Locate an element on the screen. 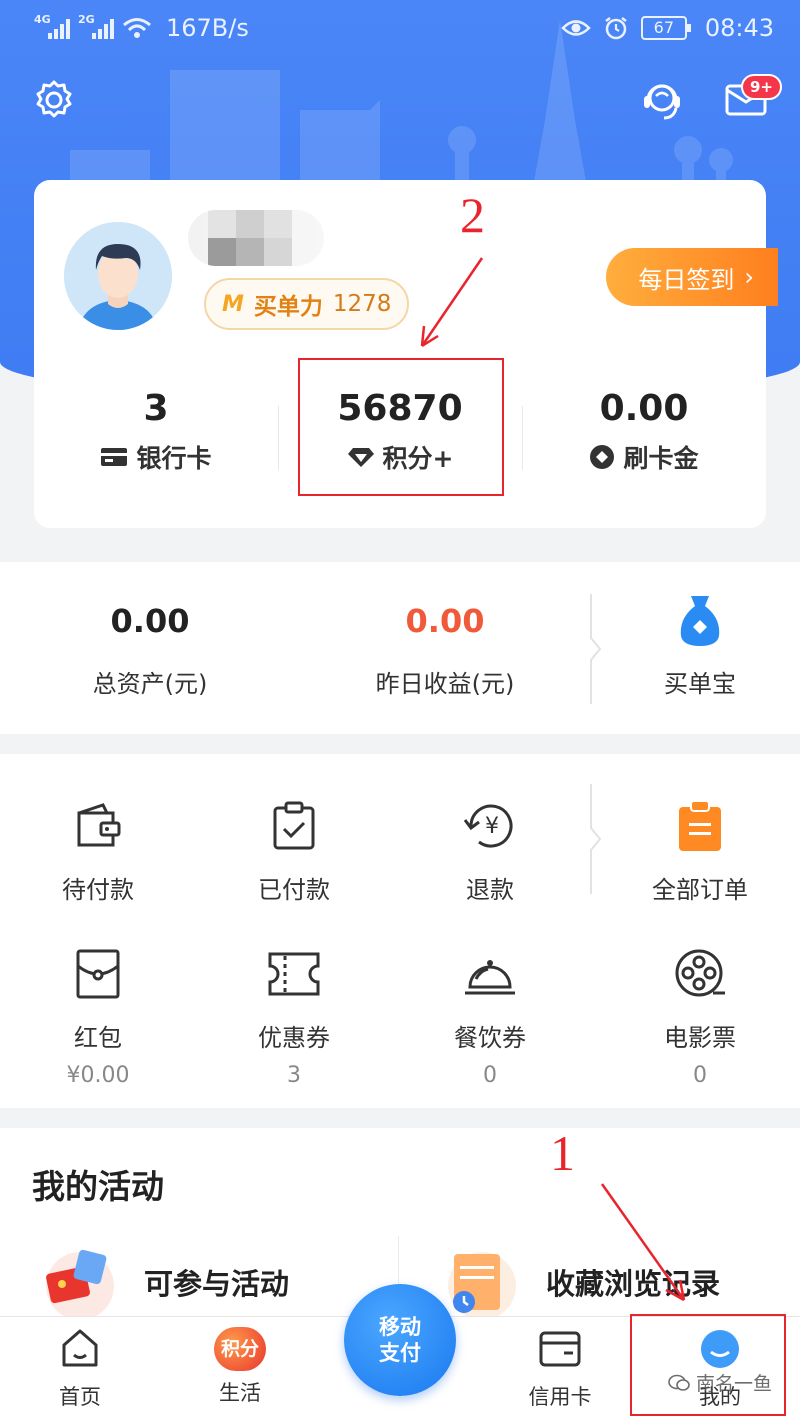  pay-label-line1: 移动 is located at coordinates (400, 1327).